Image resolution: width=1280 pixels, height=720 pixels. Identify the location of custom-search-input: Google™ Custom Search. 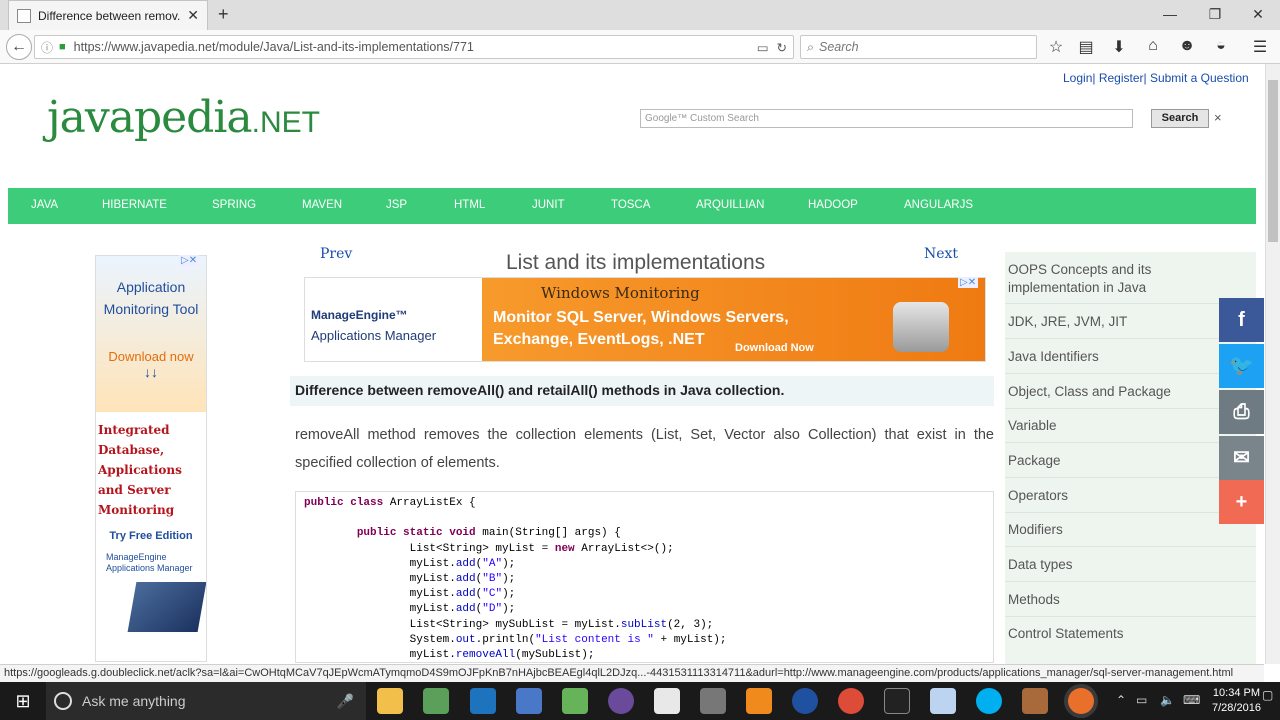
(886, 118).